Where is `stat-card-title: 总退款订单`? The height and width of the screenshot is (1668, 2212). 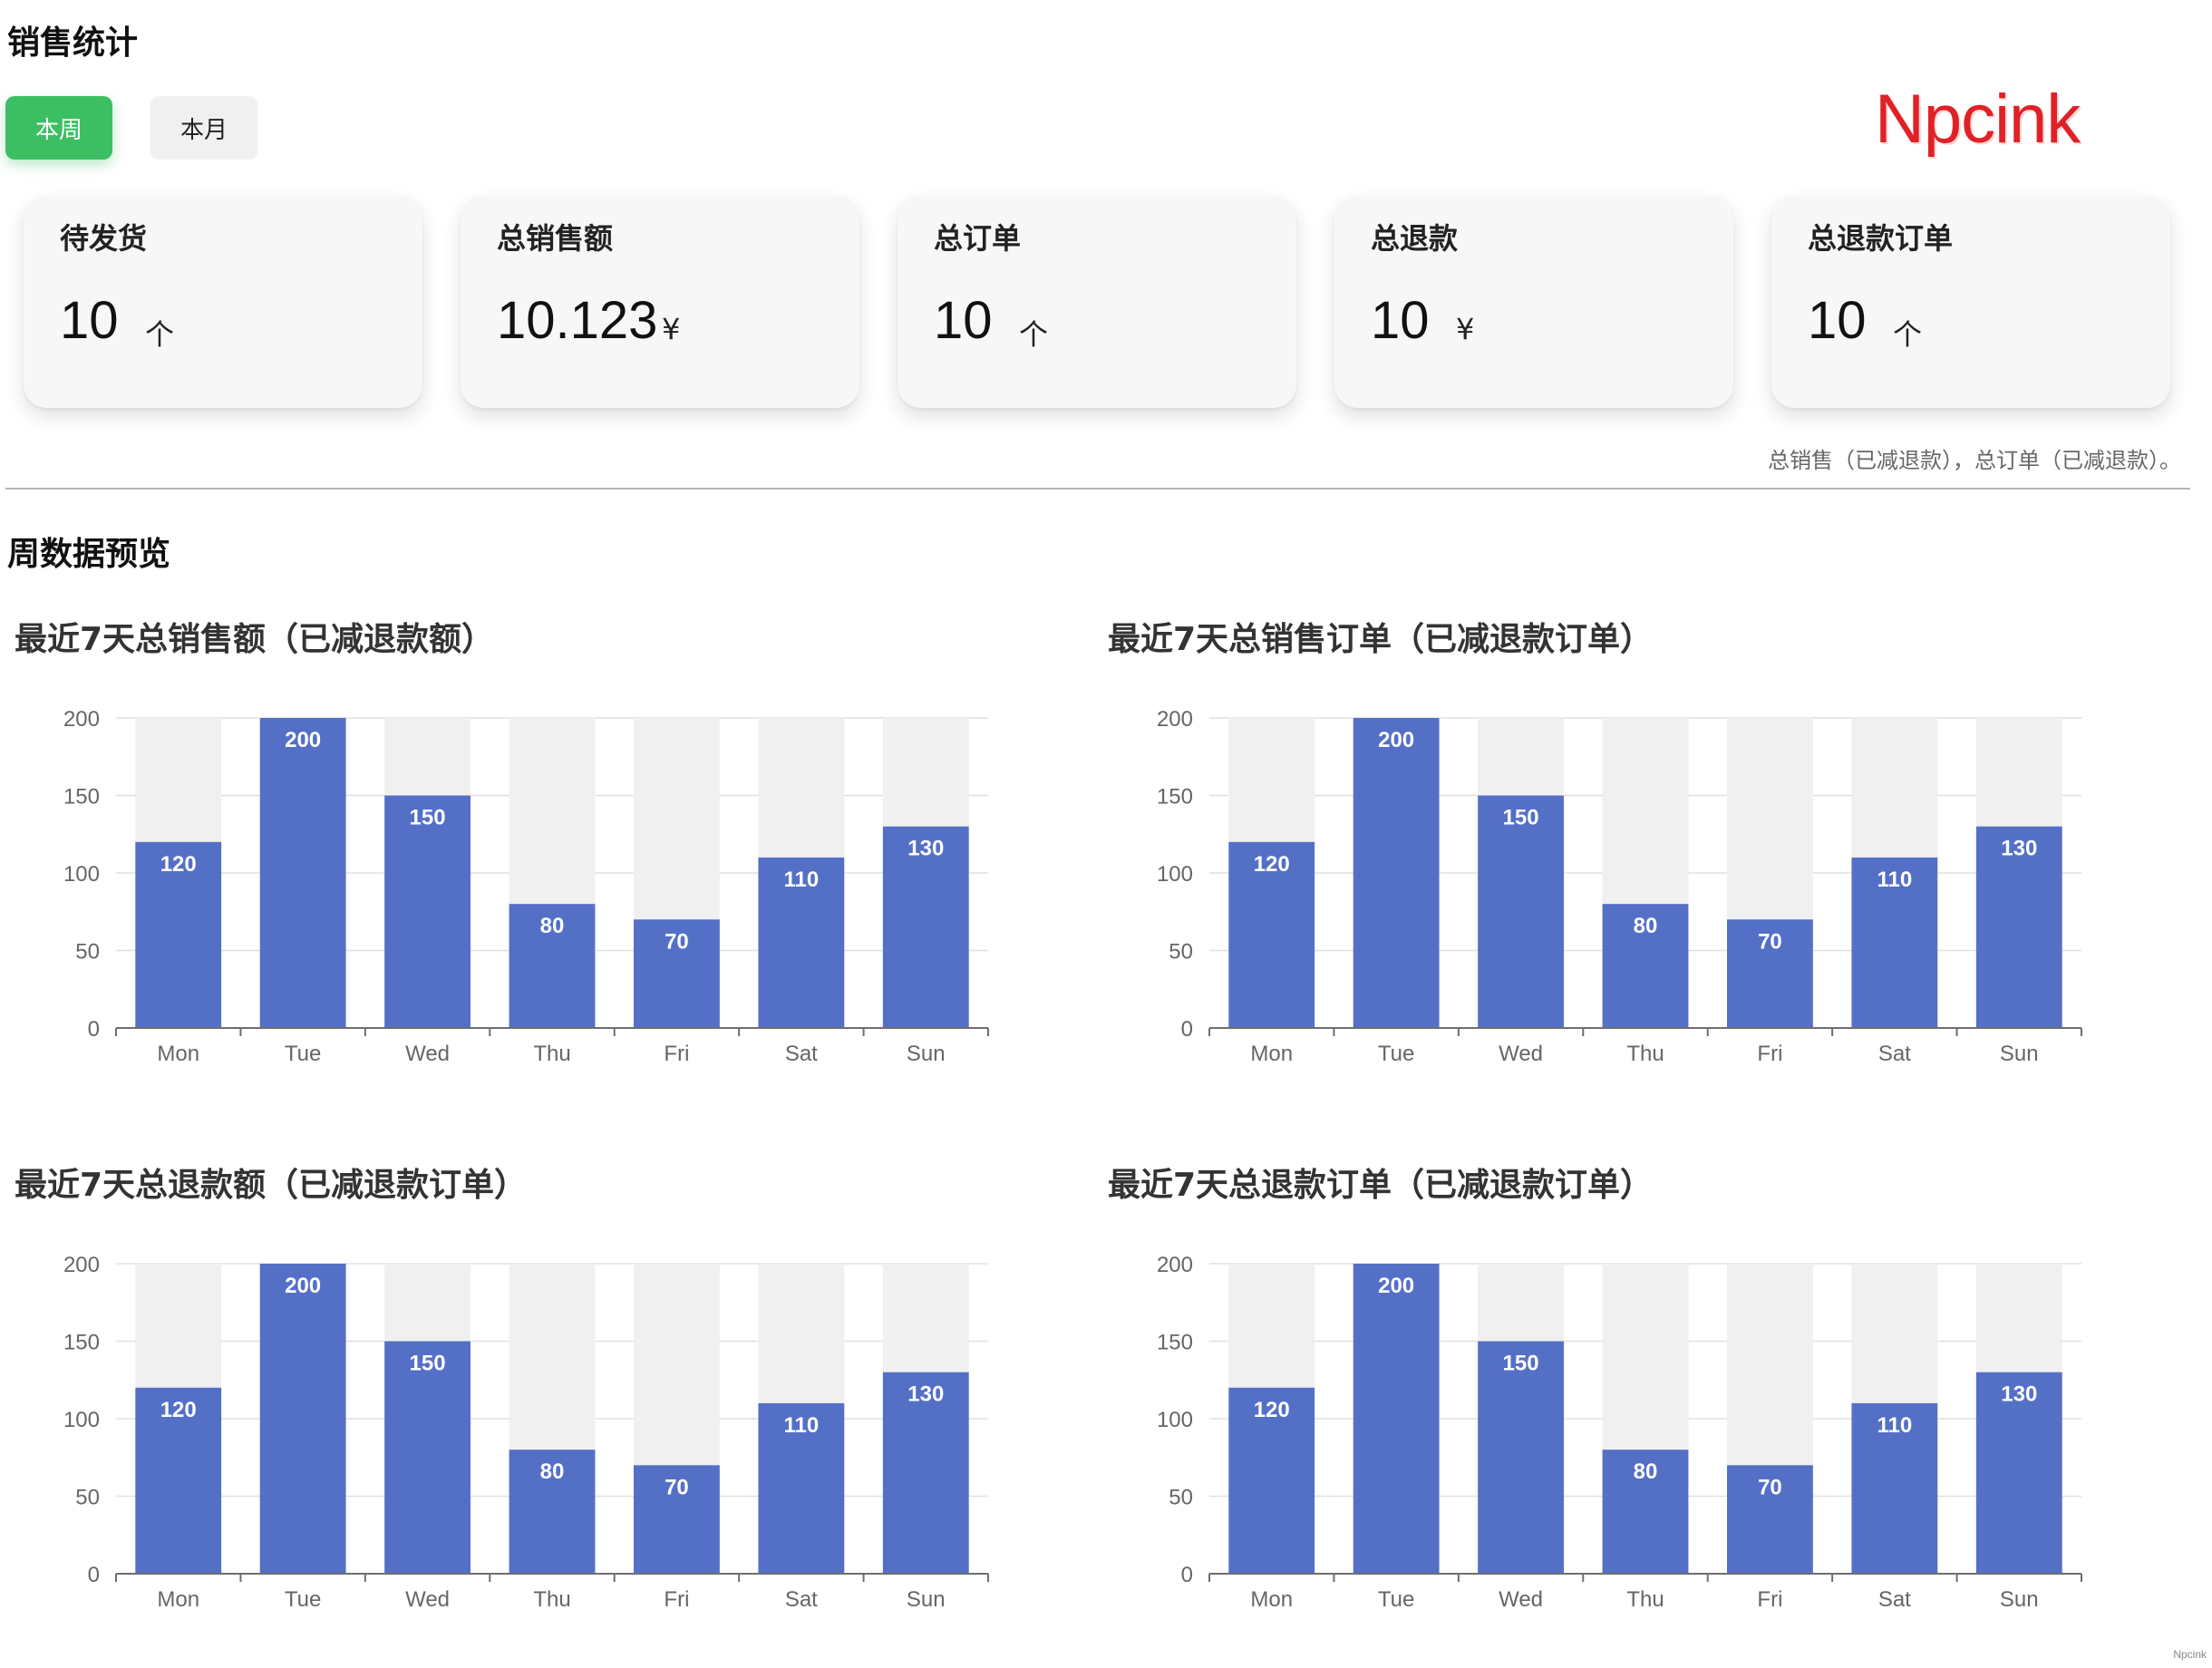
stat-card-title: 总退款订单 is located at coordinates (1881, 238).